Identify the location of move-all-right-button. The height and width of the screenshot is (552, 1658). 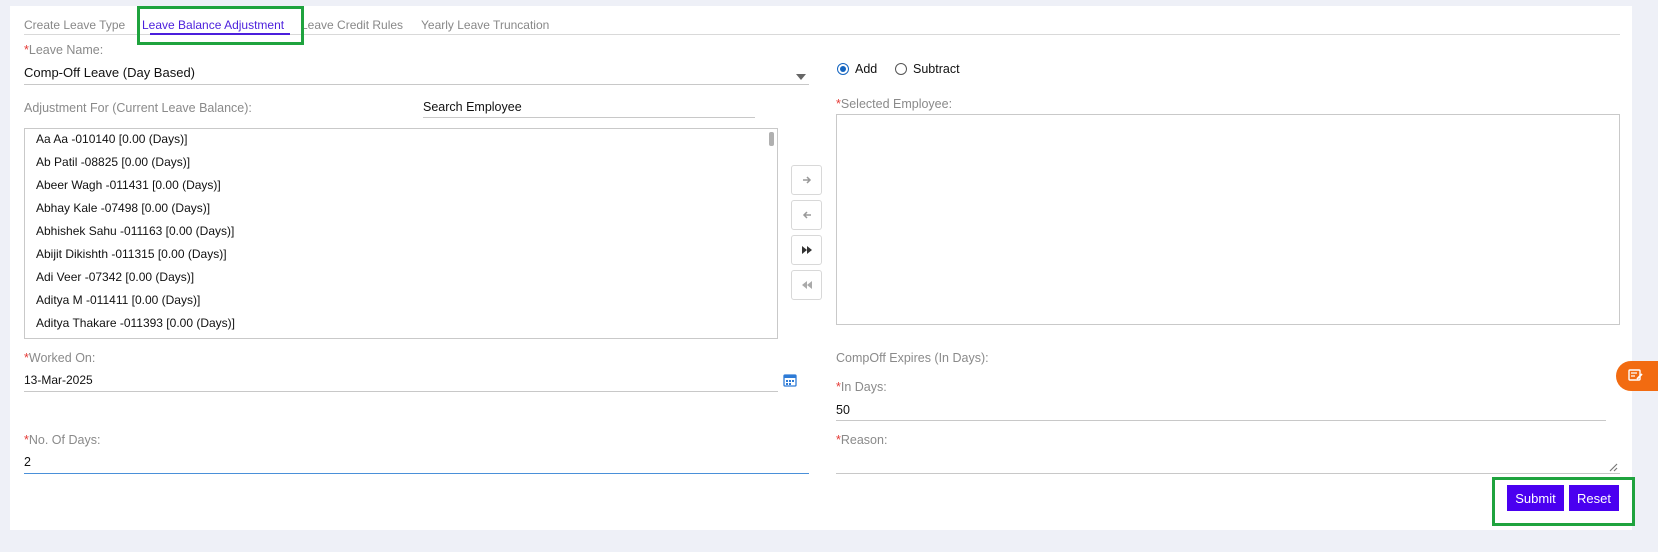
(806, 250).